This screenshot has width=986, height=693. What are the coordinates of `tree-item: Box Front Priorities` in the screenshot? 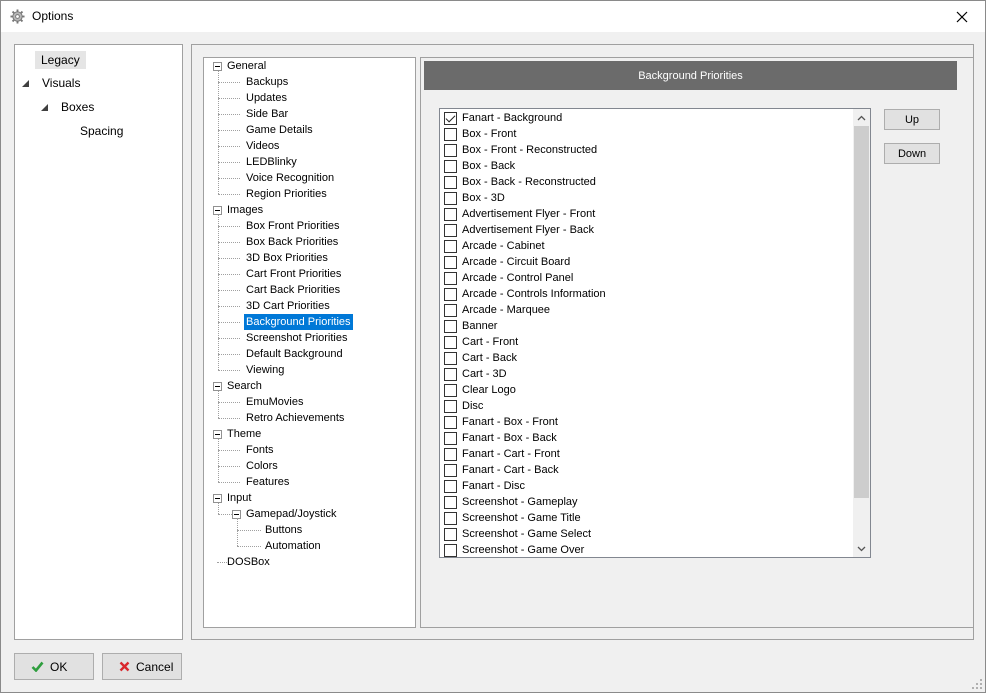 It's located at (293, 226).